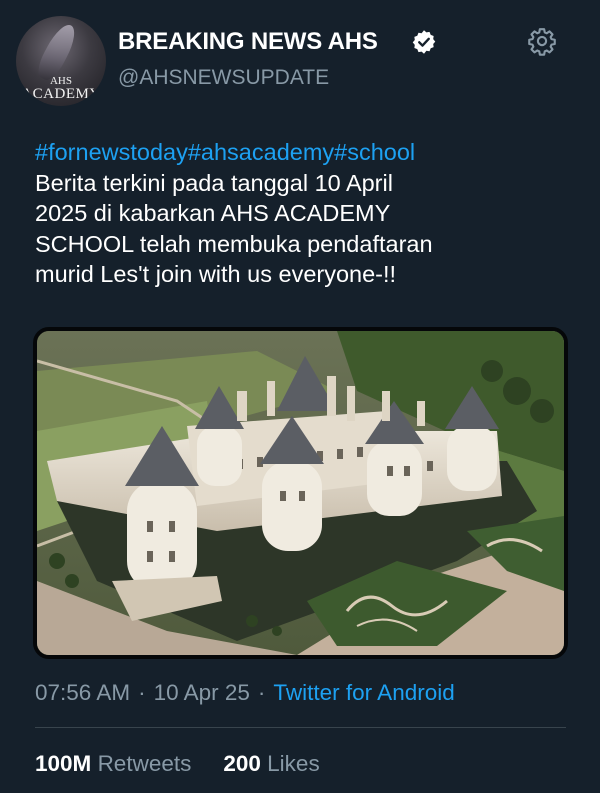 The image size is (600, 793). I want to click on retweets-stat: 100M Retweets, so click(113, 763).